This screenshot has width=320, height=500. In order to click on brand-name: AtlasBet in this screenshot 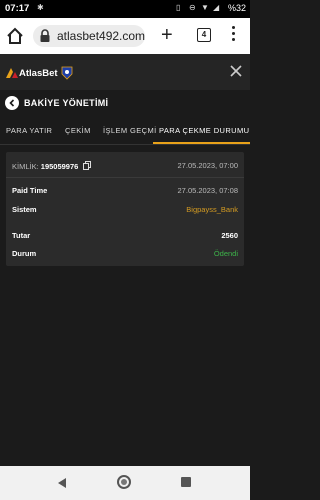, I will do `click(38, 73)`.